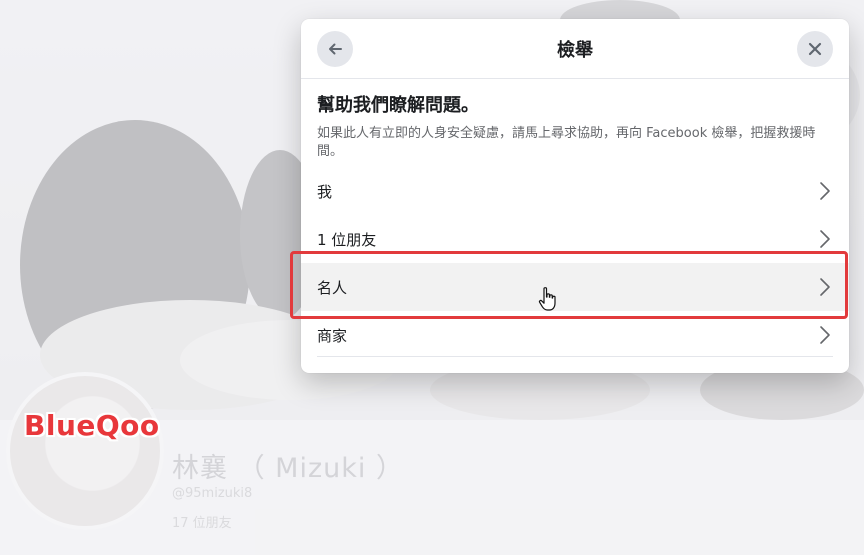 The width and height of the screenshot is (864, 555). I want to click on watermark-logo: BlueQoo, so click(92, 425).